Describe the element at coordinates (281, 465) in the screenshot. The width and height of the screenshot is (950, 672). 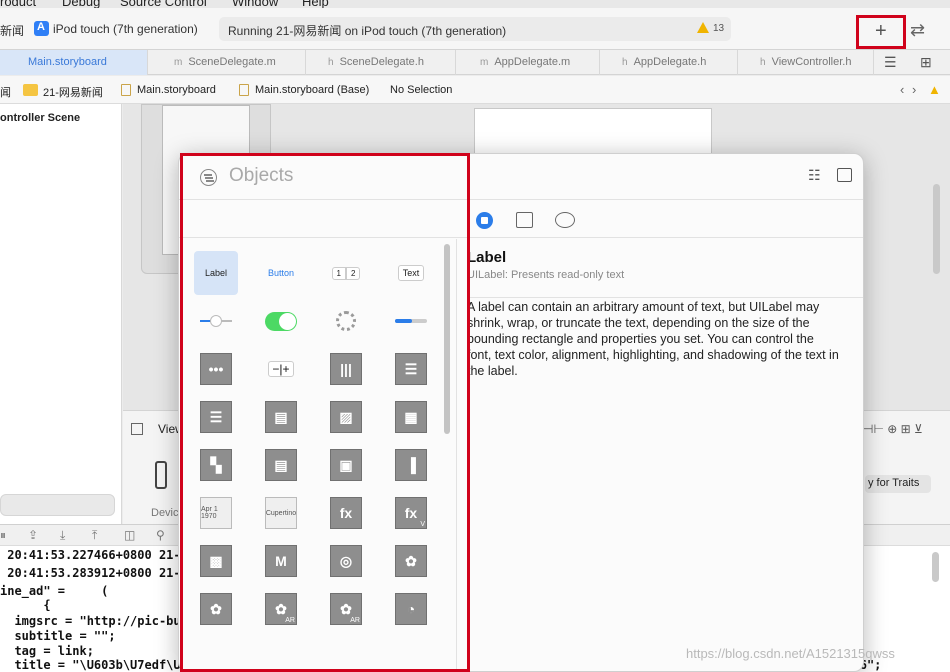
I see `library-item-scroll-view: ▤` at that location.